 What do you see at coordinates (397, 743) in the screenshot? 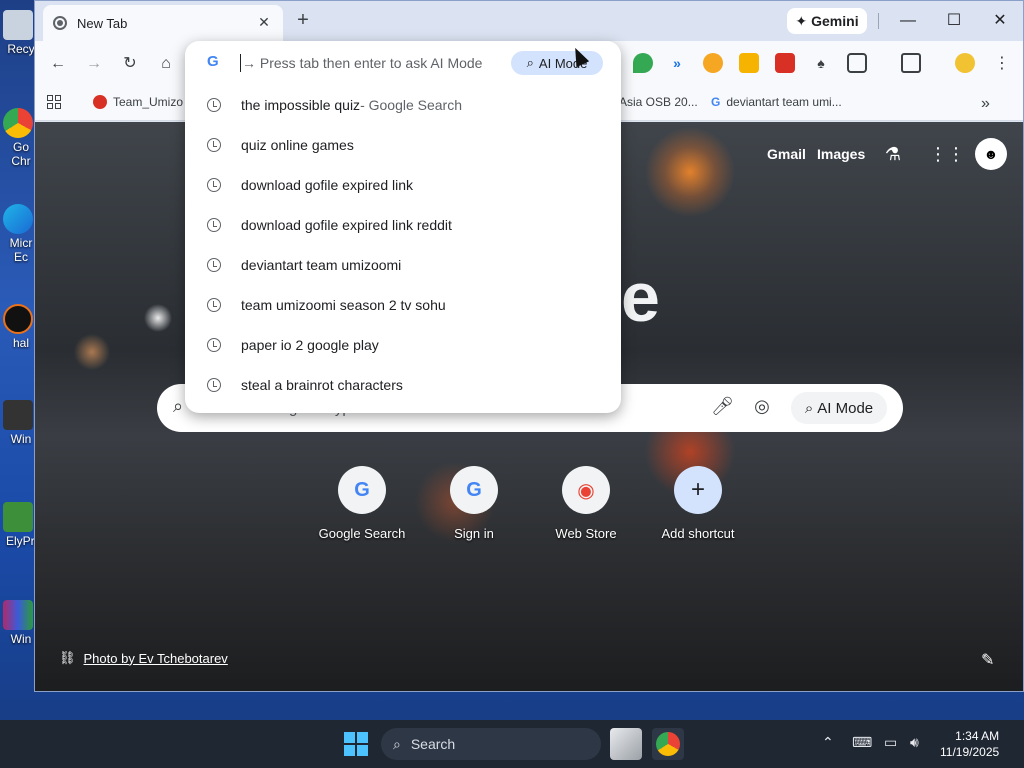
I see `search-icon: ⌕` at bounding box center [397, 743].